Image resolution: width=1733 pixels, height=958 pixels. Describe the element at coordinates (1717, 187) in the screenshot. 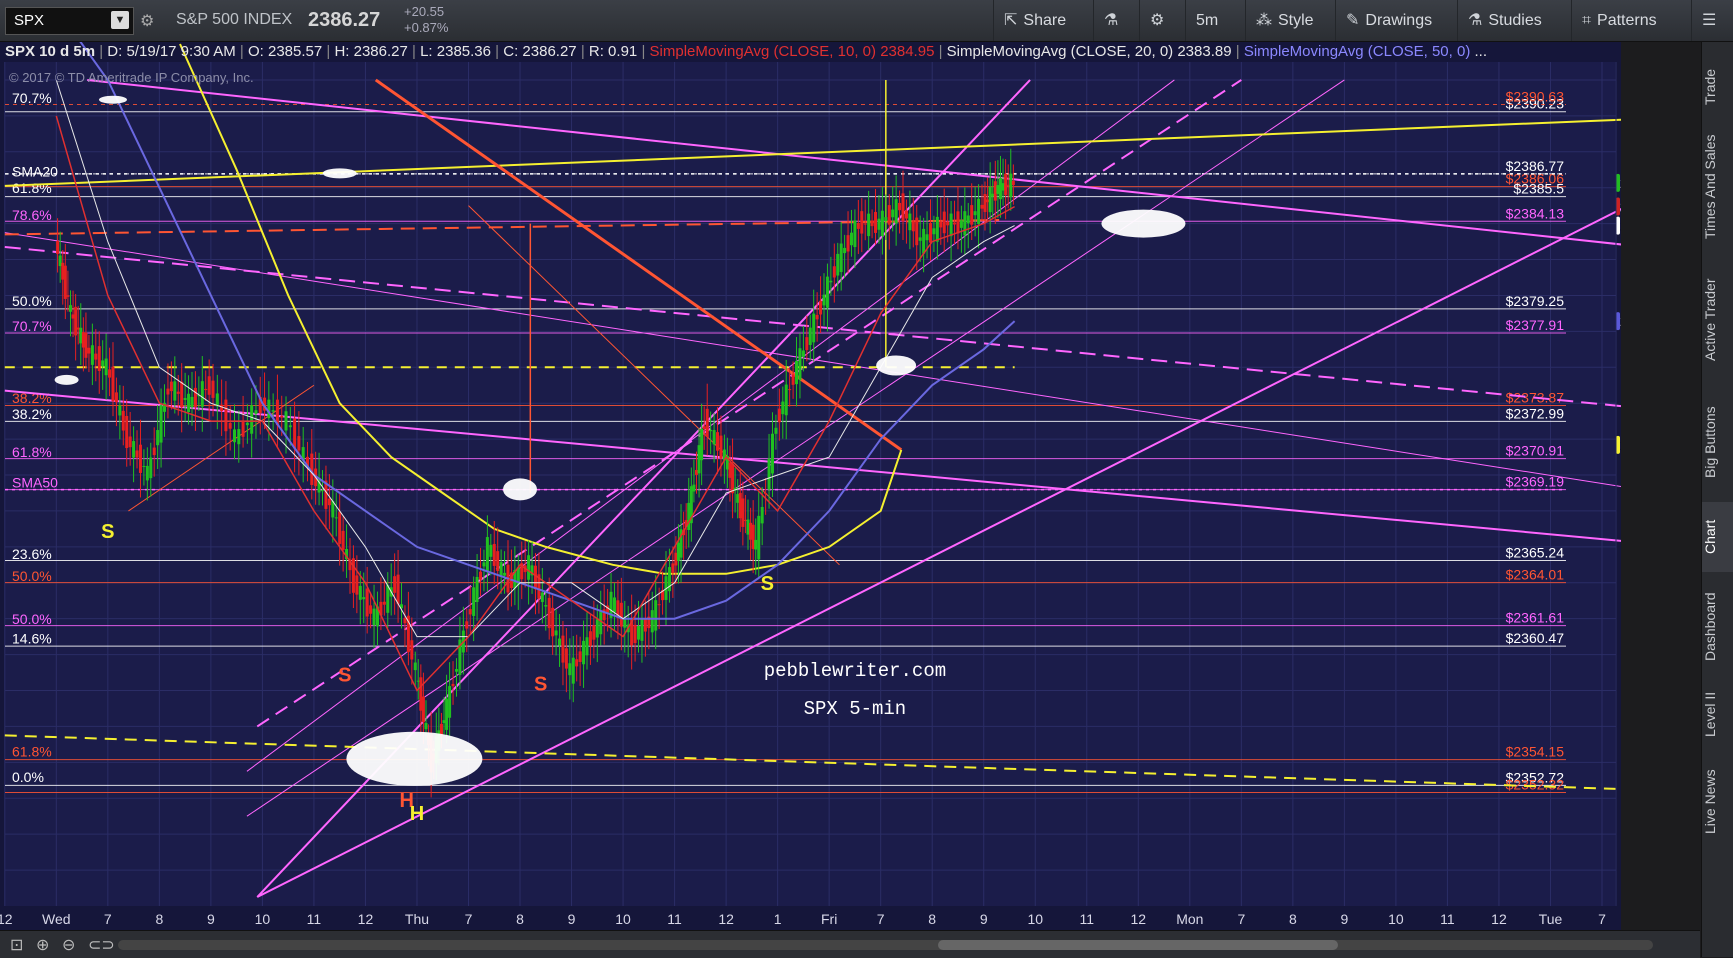

I see `tab-times-and-sales: Times And Sales` at that location.